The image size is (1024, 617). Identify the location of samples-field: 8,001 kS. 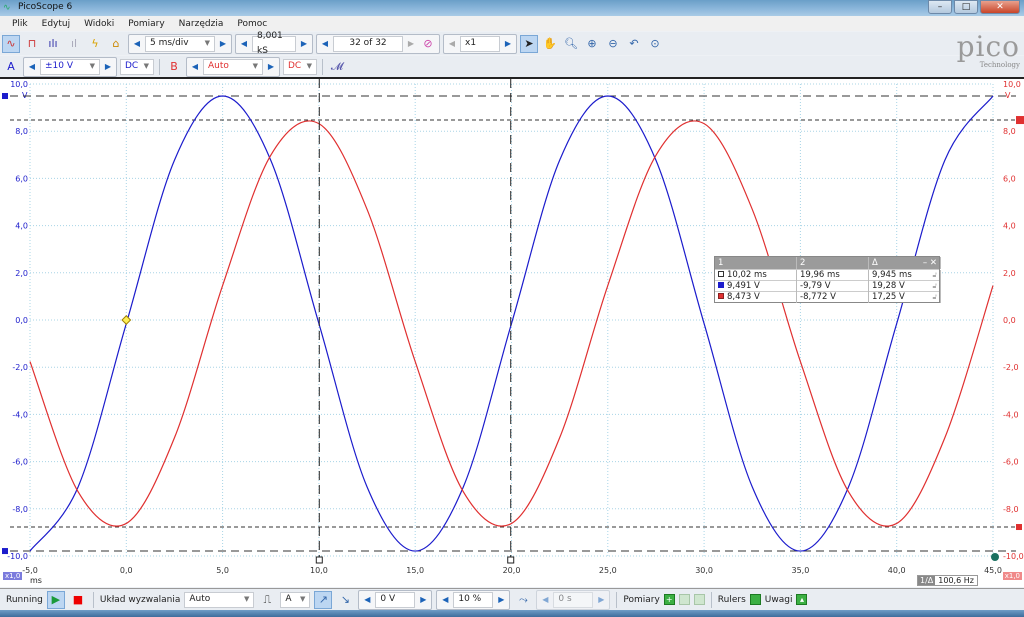
(274, 43).